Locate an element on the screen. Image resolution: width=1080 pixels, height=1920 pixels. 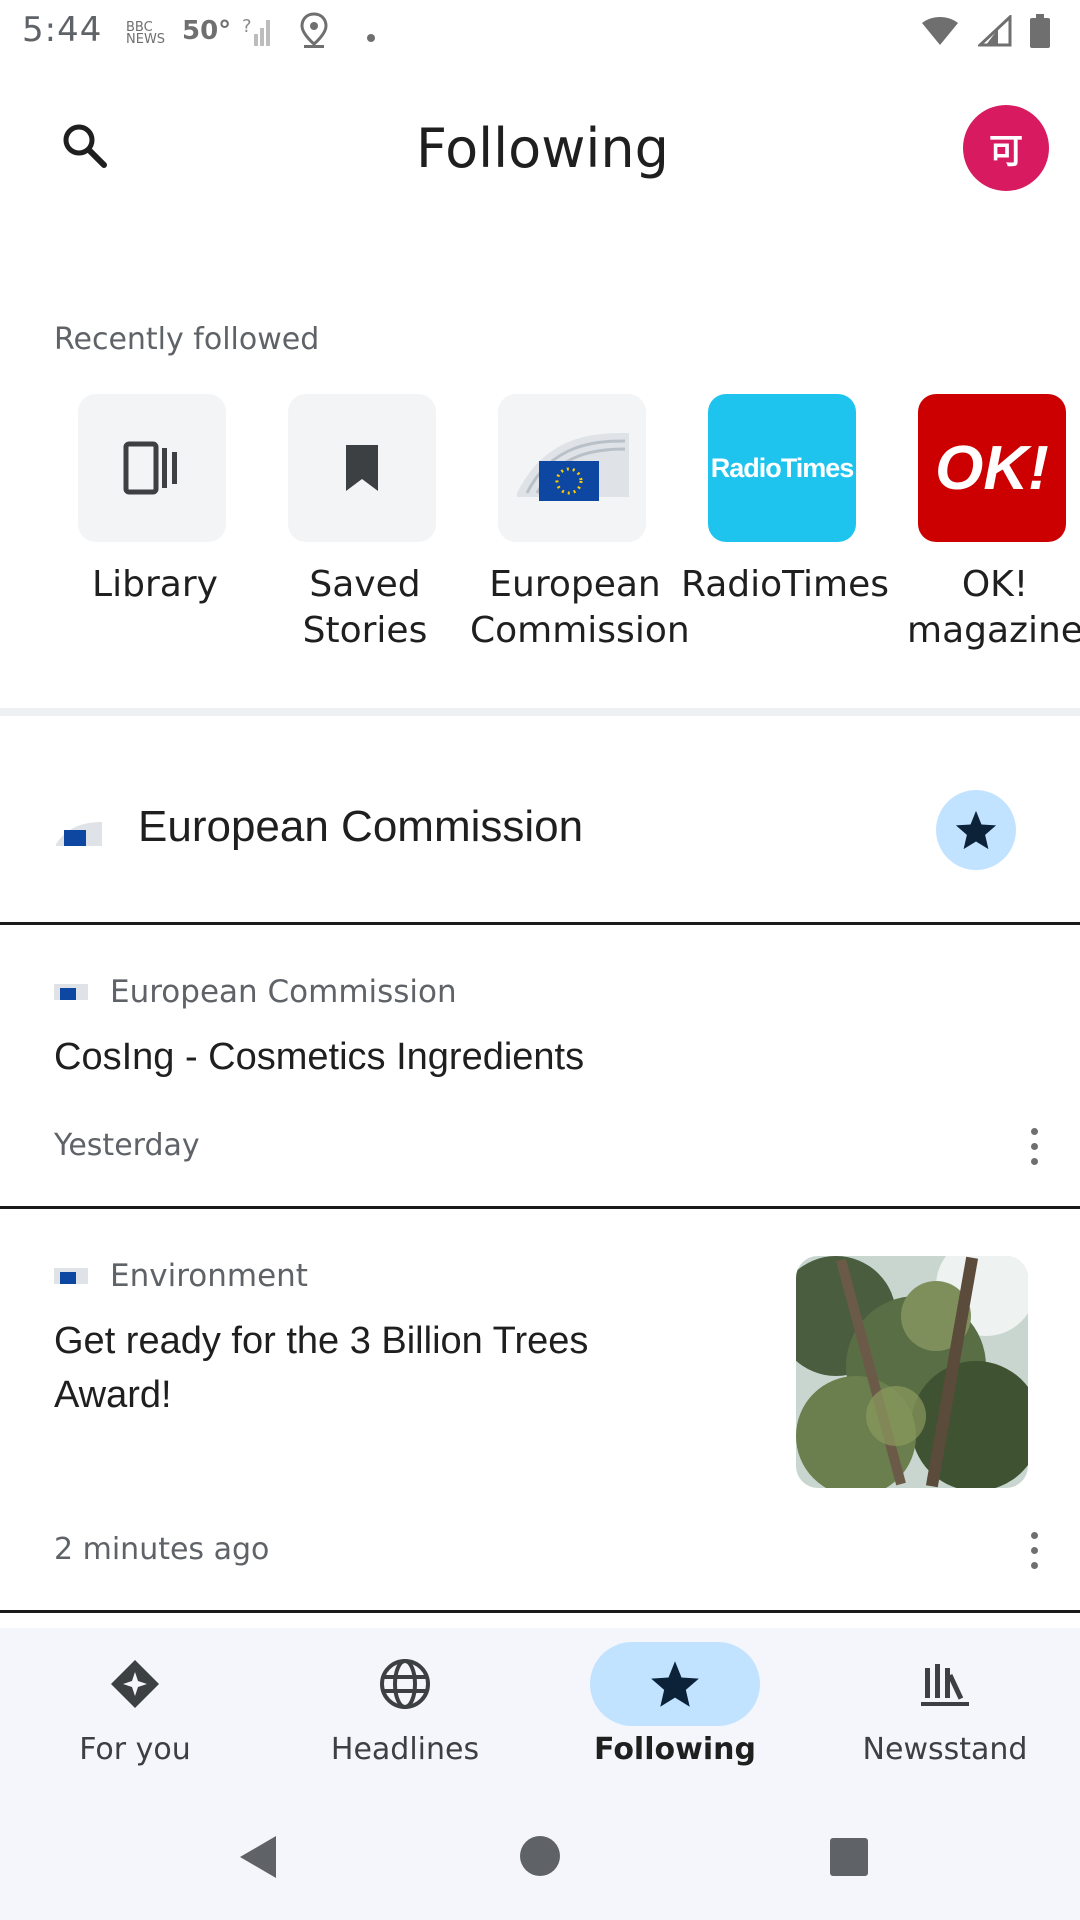
home-icon is located at coordinates (540, 1856).